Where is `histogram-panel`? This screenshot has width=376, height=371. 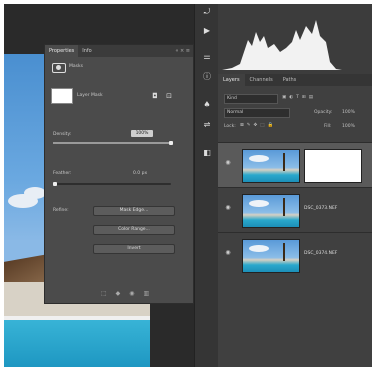 histogram-panel is located at coordinates (295, 39).